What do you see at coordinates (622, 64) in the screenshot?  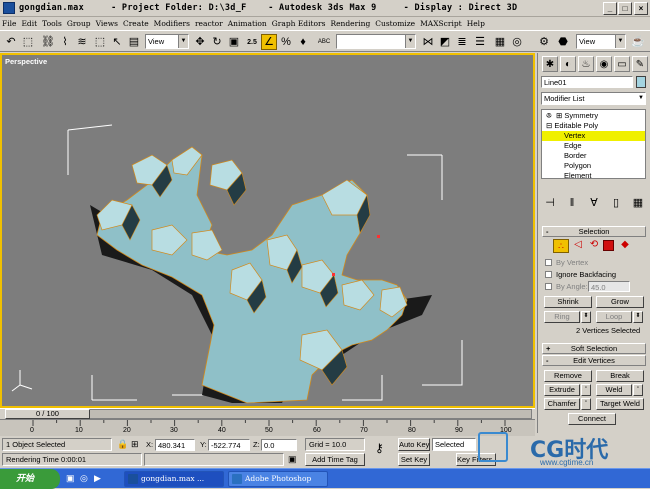 I see `display-tab-icon: ▭` at bounding box center [622, 64].